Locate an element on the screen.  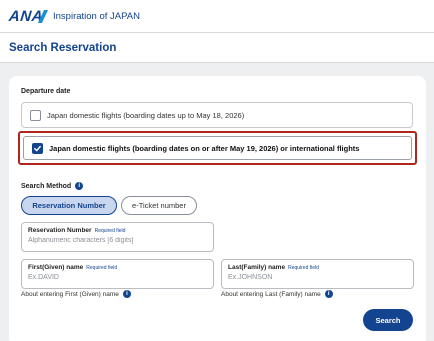
first-name-help: About entering First (Given) name i is located at coordinates (76, 294).